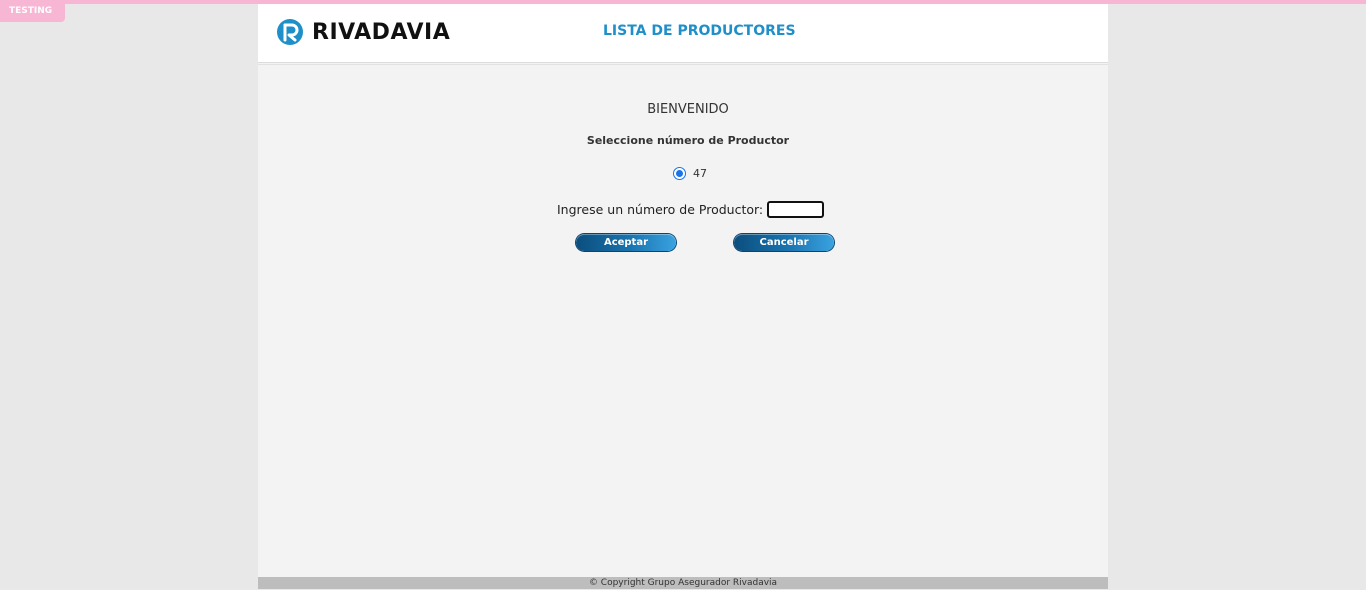 The width and height of the screenshot is (1366, 590). I want to click on productor-input-row: Ingrese un número de Productor:, so click(691, 209).